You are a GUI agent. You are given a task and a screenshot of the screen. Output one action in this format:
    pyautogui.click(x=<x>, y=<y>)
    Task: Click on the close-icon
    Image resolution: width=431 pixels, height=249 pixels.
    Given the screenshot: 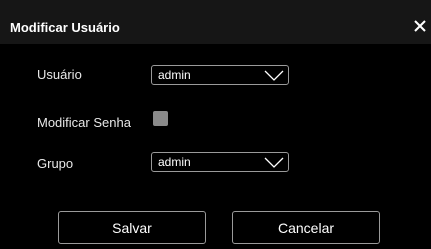 What is the action you would take?
    pyautogui.click(x=420, y=26)
    